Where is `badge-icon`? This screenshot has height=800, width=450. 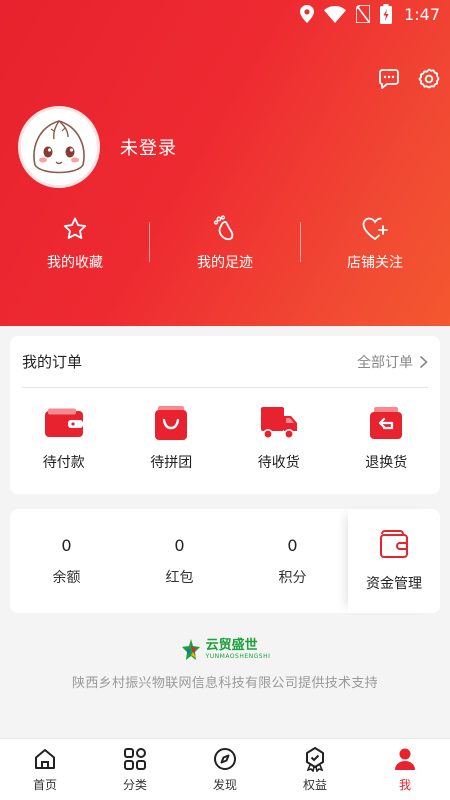
badge-icon is located at coordinates (315, 759).